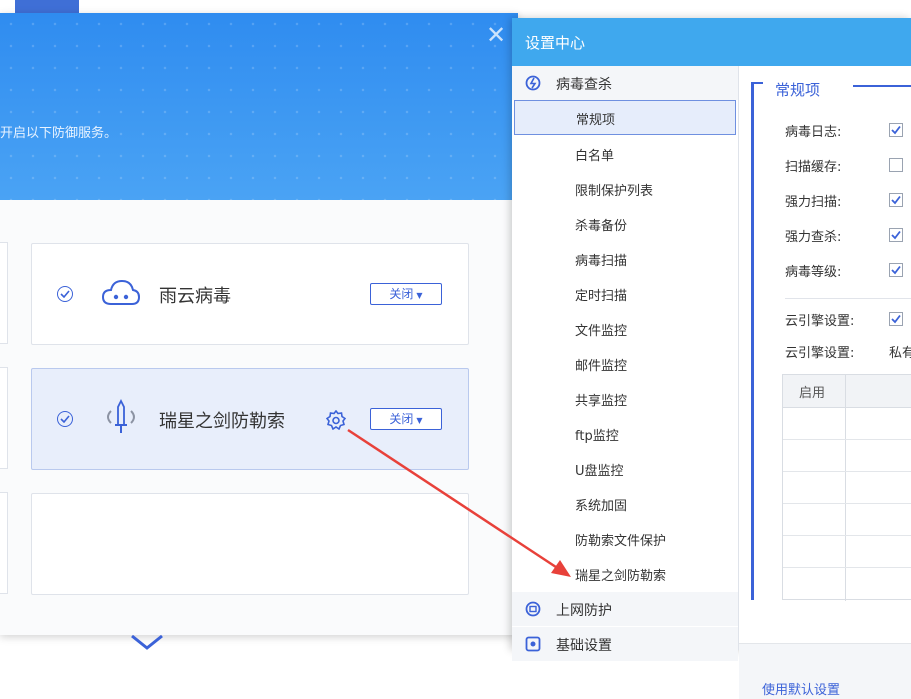 This screenshot has width=911, height=699. What do you see at coordinates (798, 90) in the screenshot?
I see `section-title: 常规项` at bounding box center [798, 90].